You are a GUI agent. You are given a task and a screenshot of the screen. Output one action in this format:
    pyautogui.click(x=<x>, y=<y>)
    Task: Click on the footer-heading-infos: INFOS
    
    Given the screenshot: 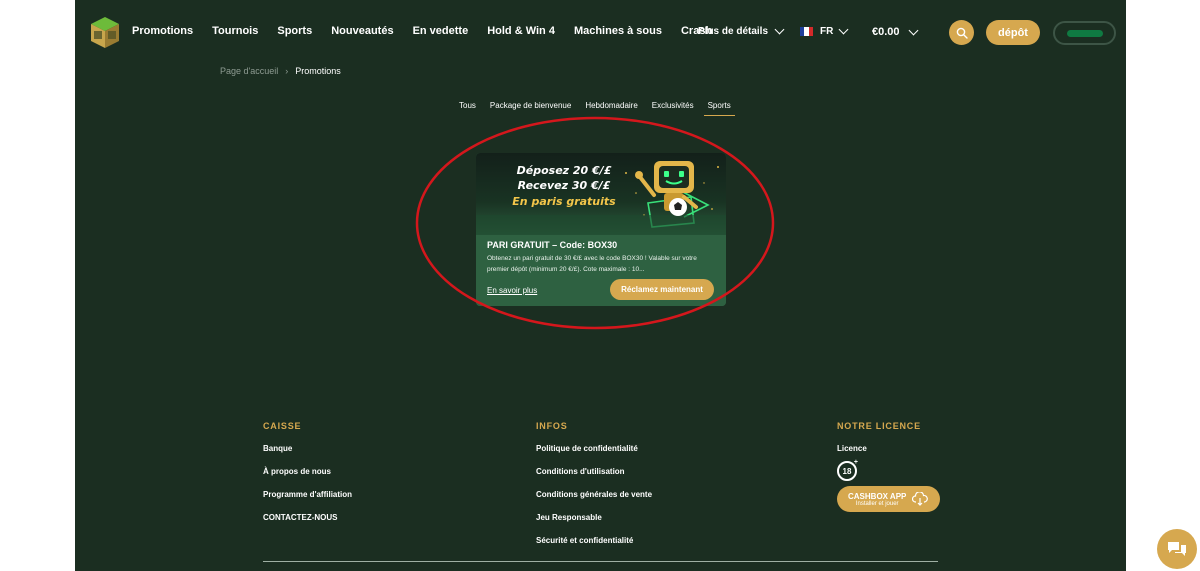 What is the action you would take?
    pyautogui.click(x=552, y=426)
    